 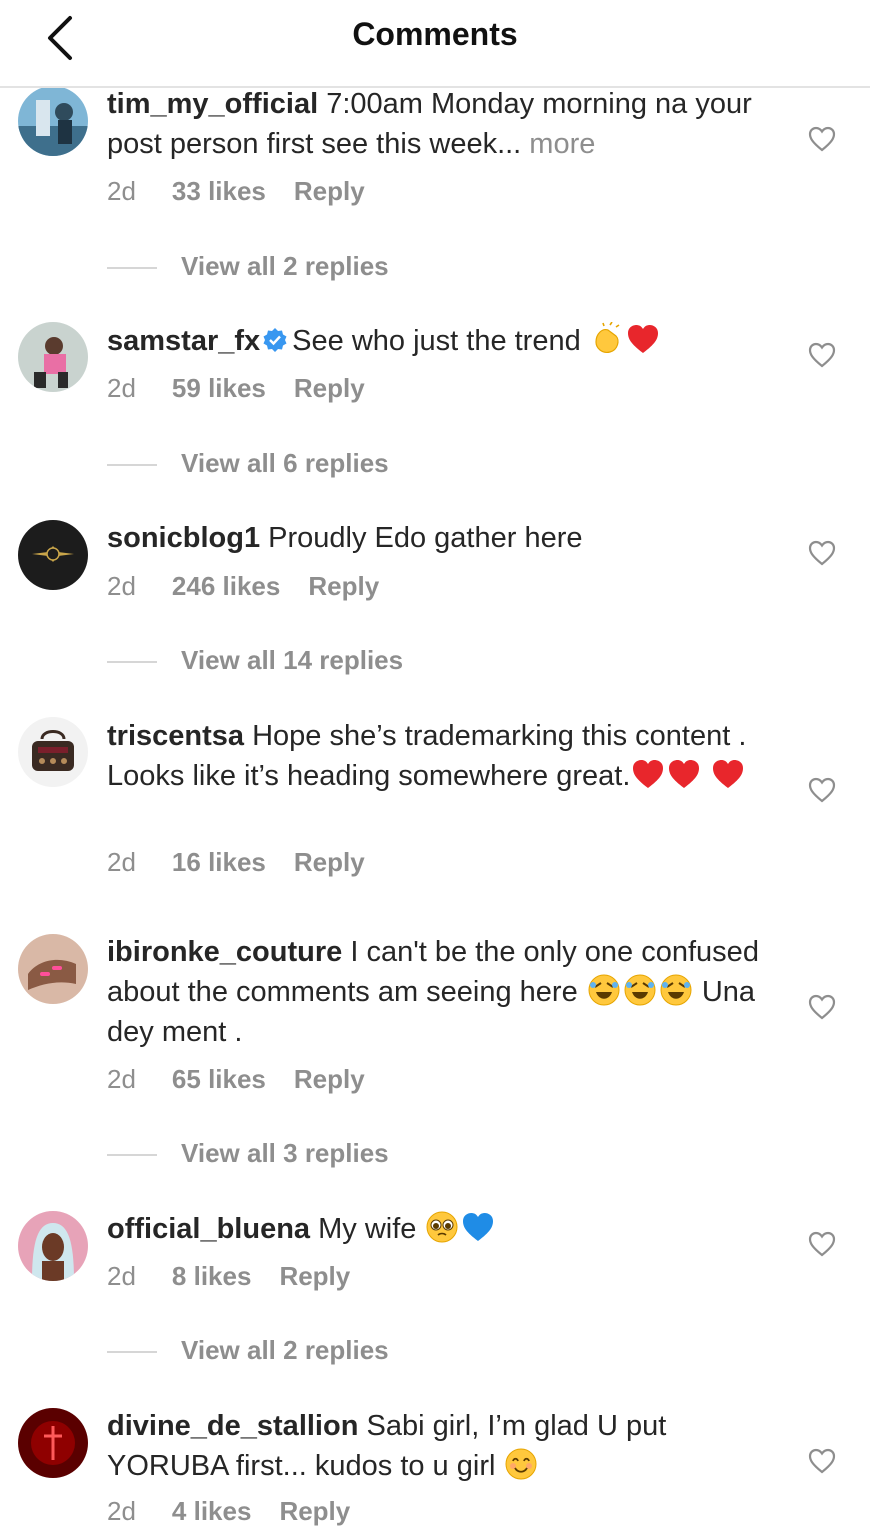 What do you see at coordinates (232, 1426) in the screenshot?
I see `comment-username: divine_de_stallion` at bounding box center [232, 1426].